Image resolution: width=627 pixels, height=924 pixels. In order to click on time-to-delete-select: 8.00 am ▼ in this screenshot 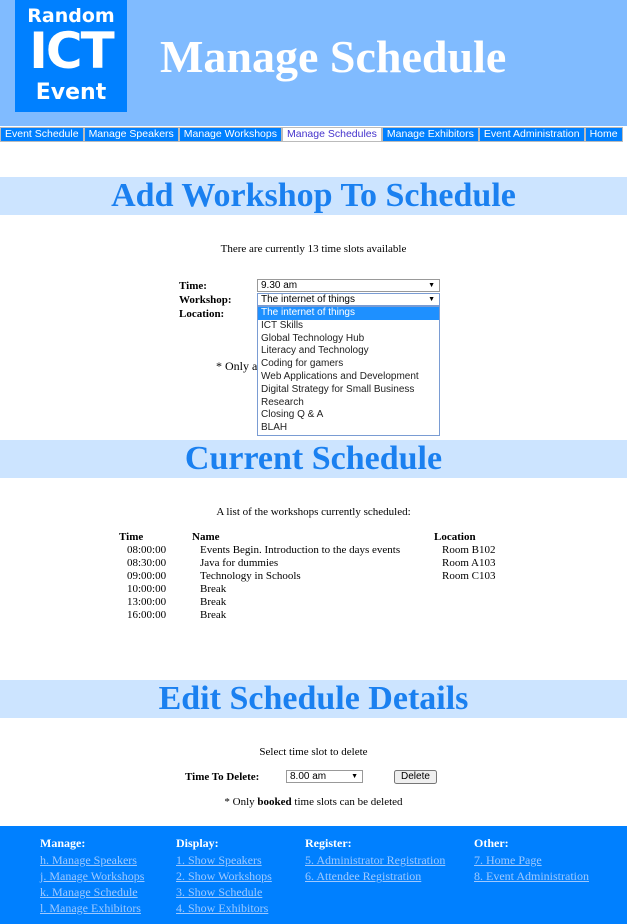, I will do `click(324, 776)`.